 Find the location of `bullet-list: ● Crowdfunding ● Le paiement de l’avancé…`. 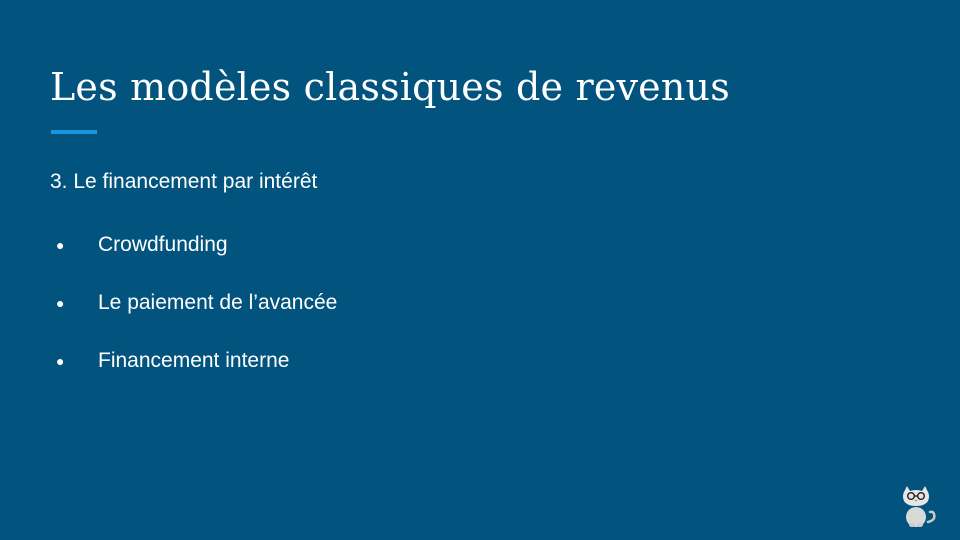

bullet-list: ● Crowdfunding ● Le paiement de l’avancé… is located at coordinates (196, 317).